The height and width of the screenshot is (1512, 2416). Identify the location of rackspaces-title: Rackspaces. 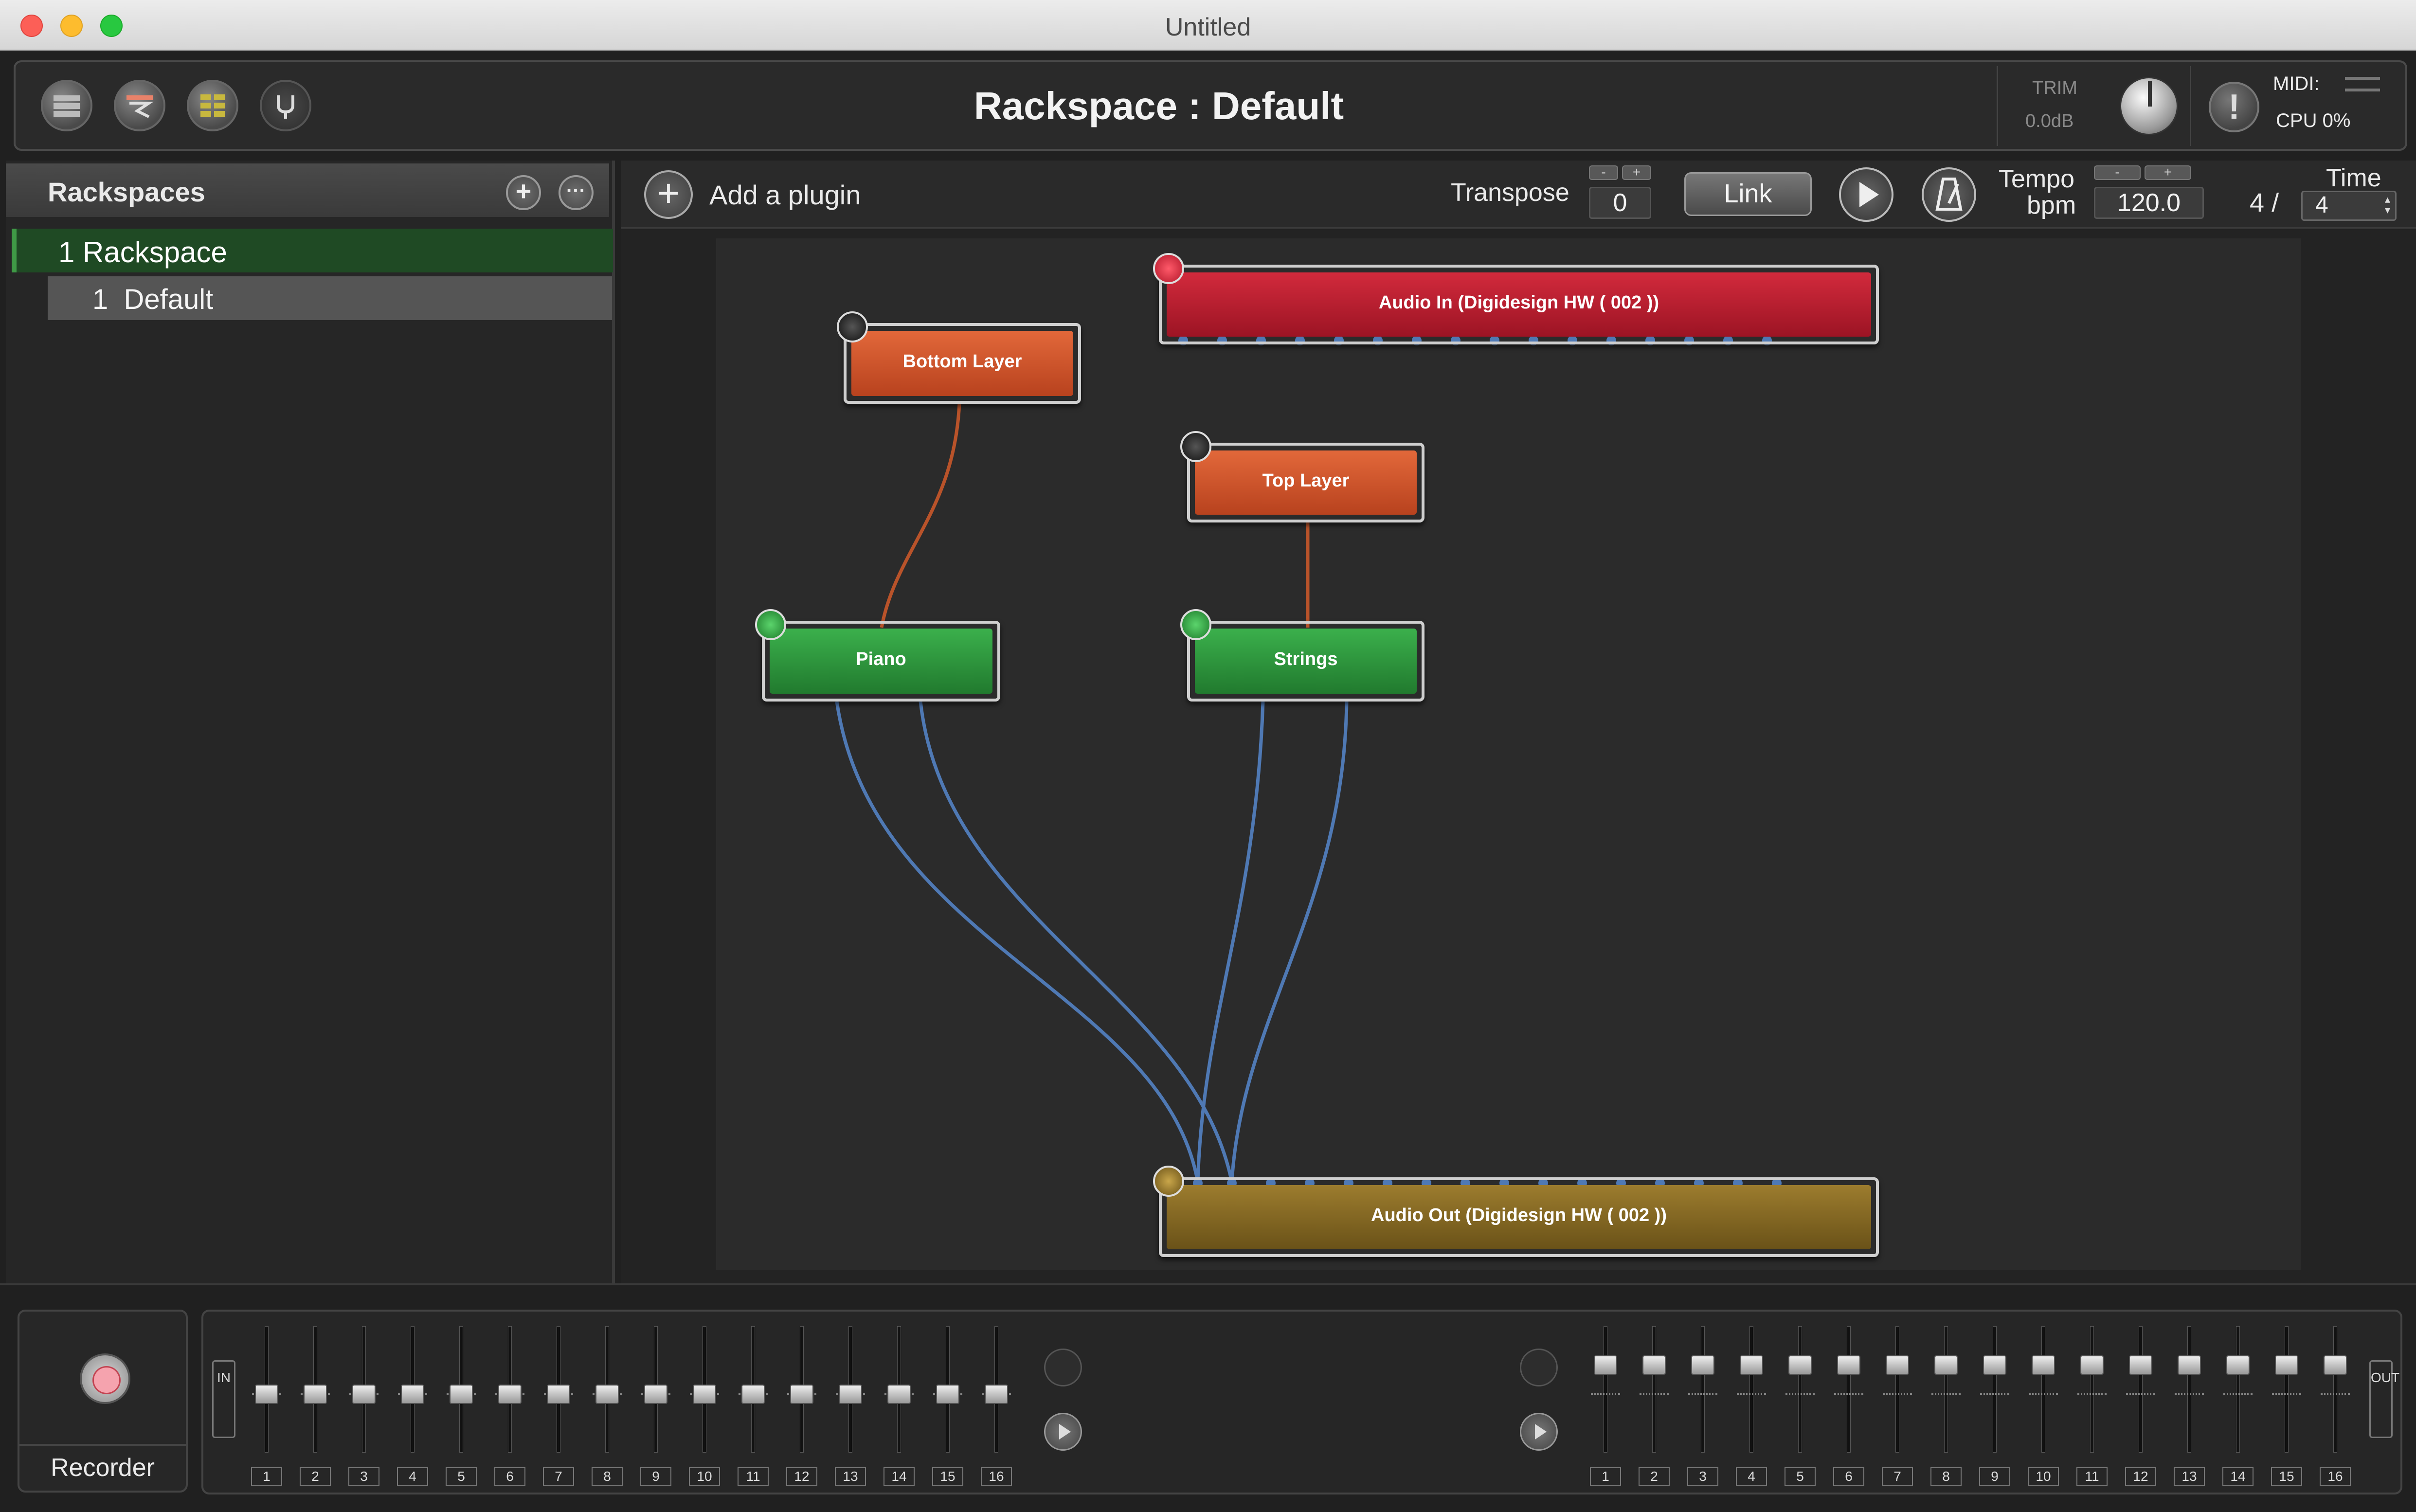
(127, 192).